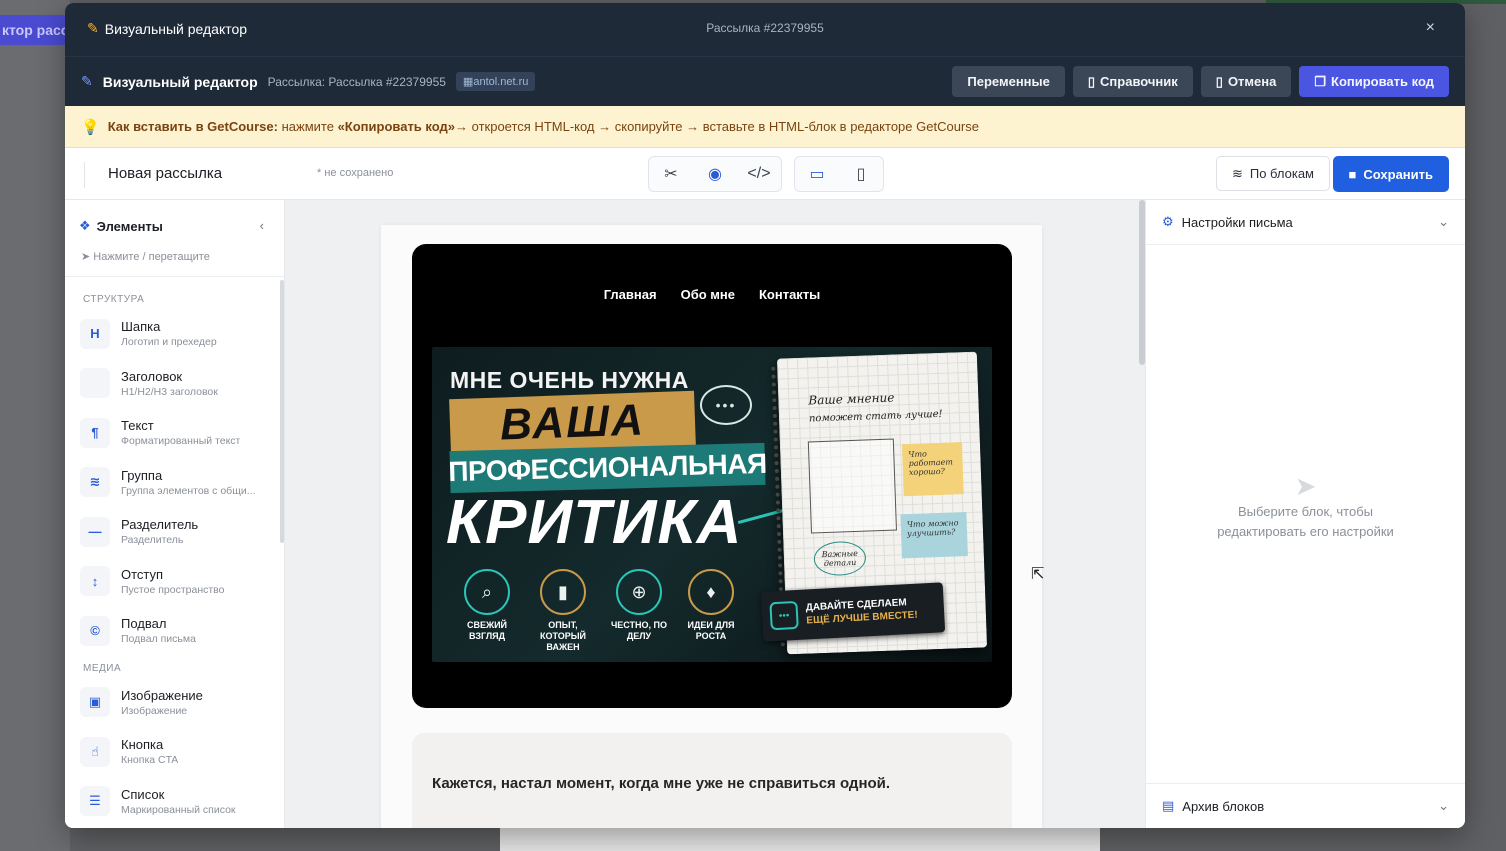 The width and height of the screenshot is (1506, 851). Describe the element at coordinates (144, 624) in the screenshot. I see `element-label: Подвал` at that location.